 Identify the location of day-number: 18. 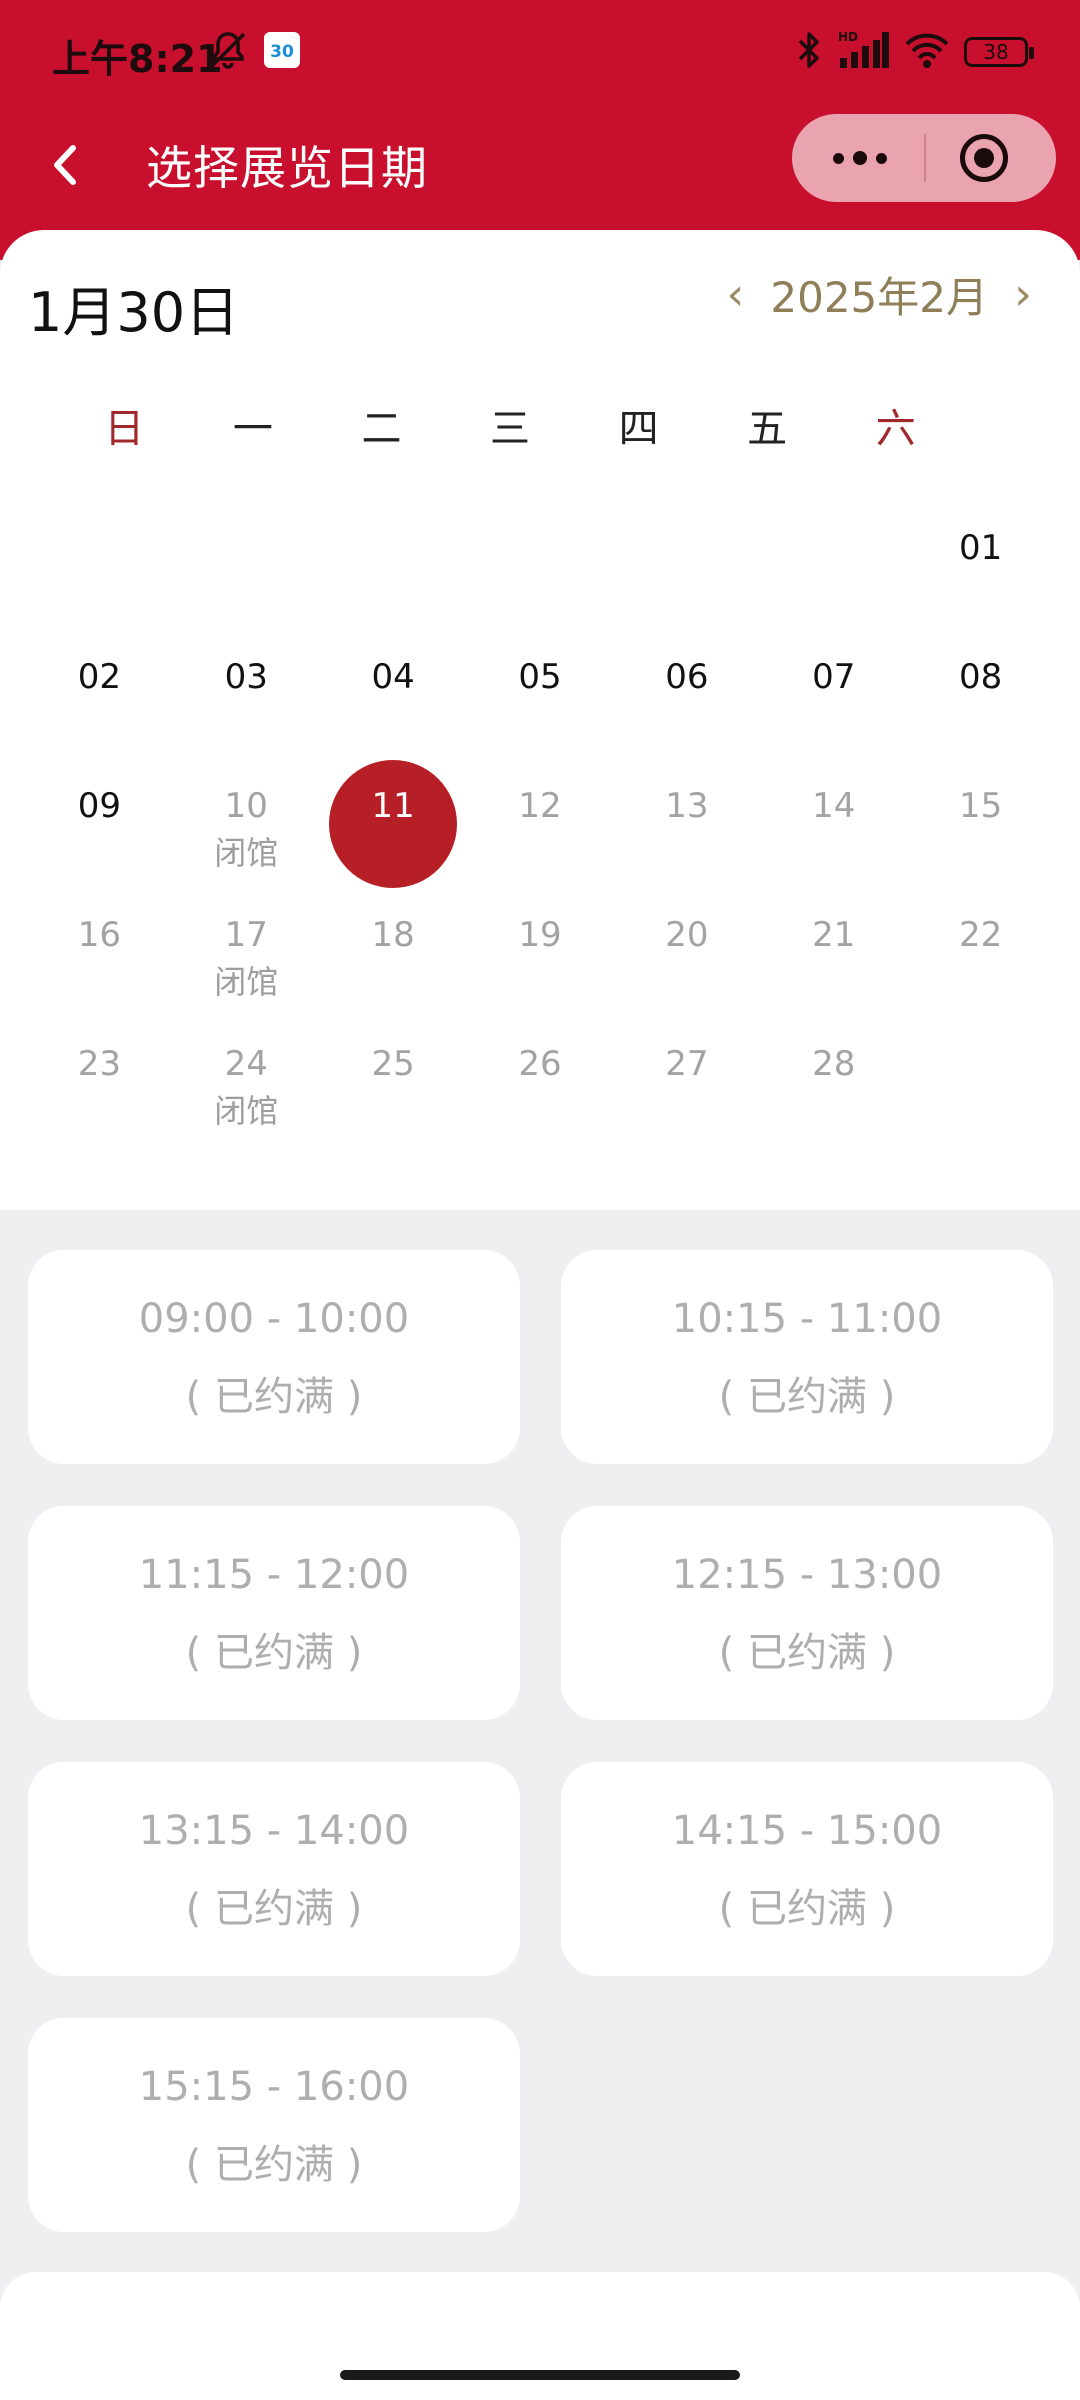
(393, 935).